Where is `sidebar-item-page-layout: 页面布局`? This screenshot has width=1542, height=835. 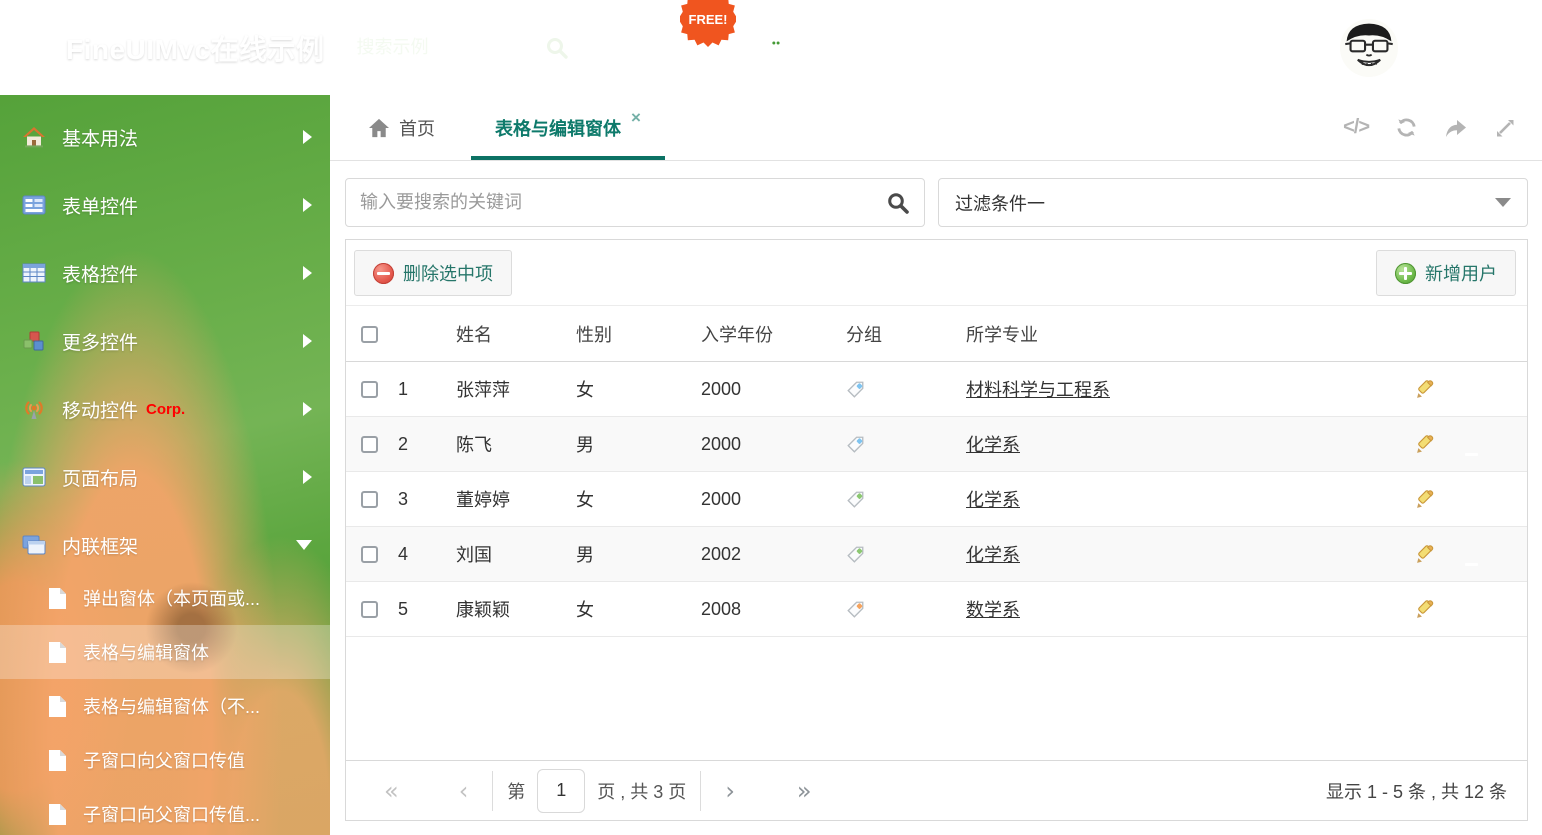
sidebar-item-page-layout: 页面布局 is located at coordinates (165, 477).